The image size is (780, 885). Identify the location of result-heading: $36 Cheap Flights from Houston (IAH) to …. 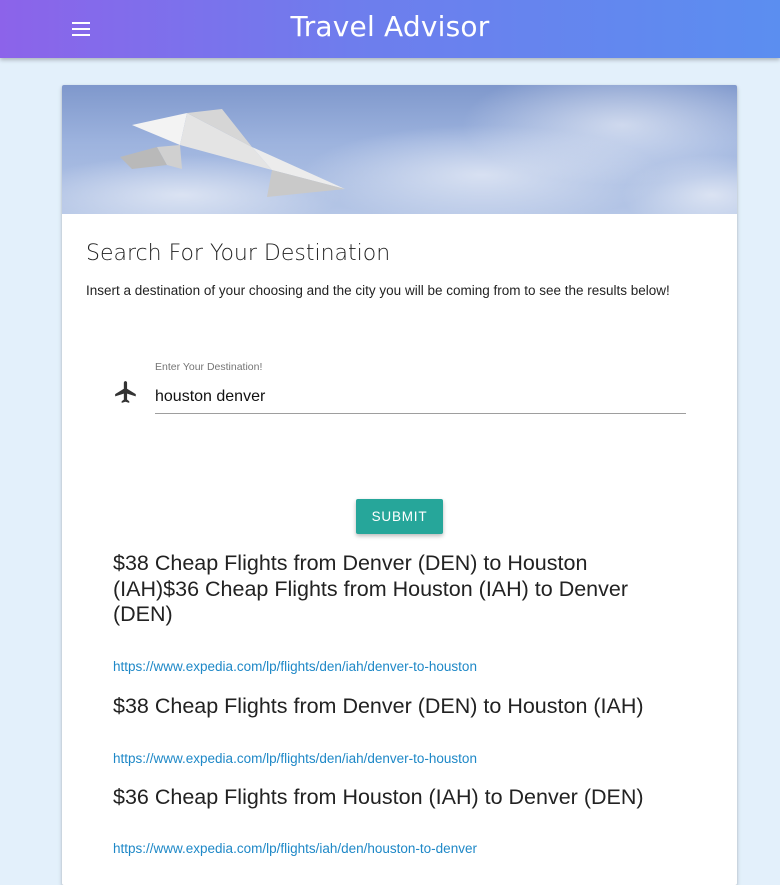
(378, 797).